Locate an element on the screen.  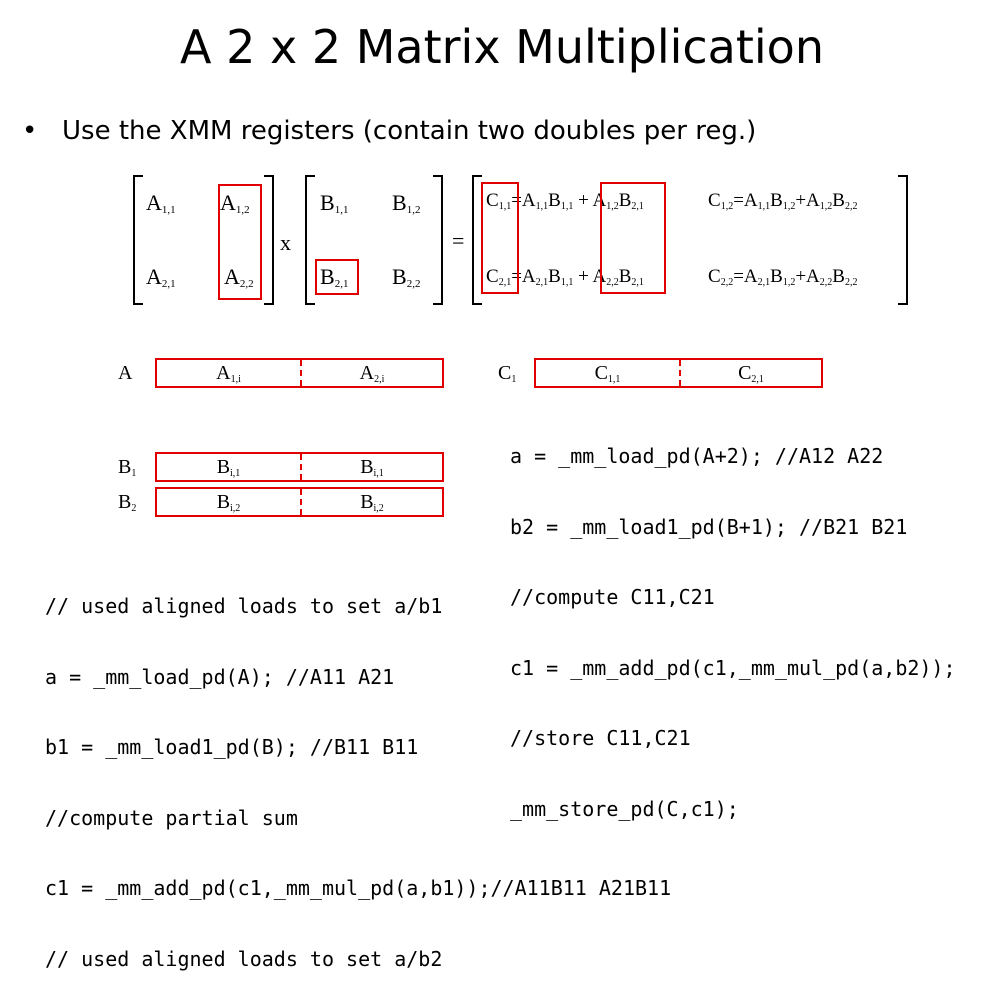
matrix-b-left-bracket is located at coordinates (310, 240).